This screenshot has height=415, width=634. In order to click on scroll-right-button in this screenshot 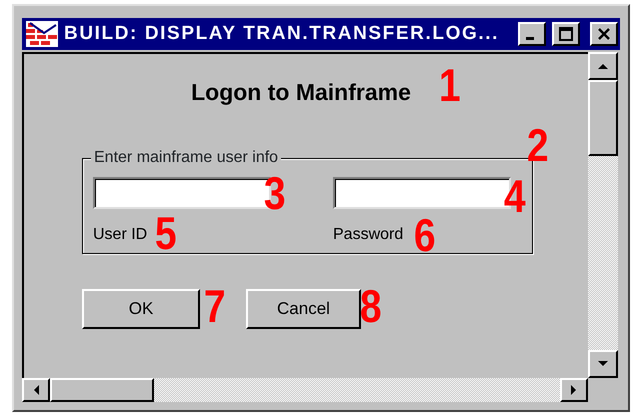, I will do `click(574, 390)`.